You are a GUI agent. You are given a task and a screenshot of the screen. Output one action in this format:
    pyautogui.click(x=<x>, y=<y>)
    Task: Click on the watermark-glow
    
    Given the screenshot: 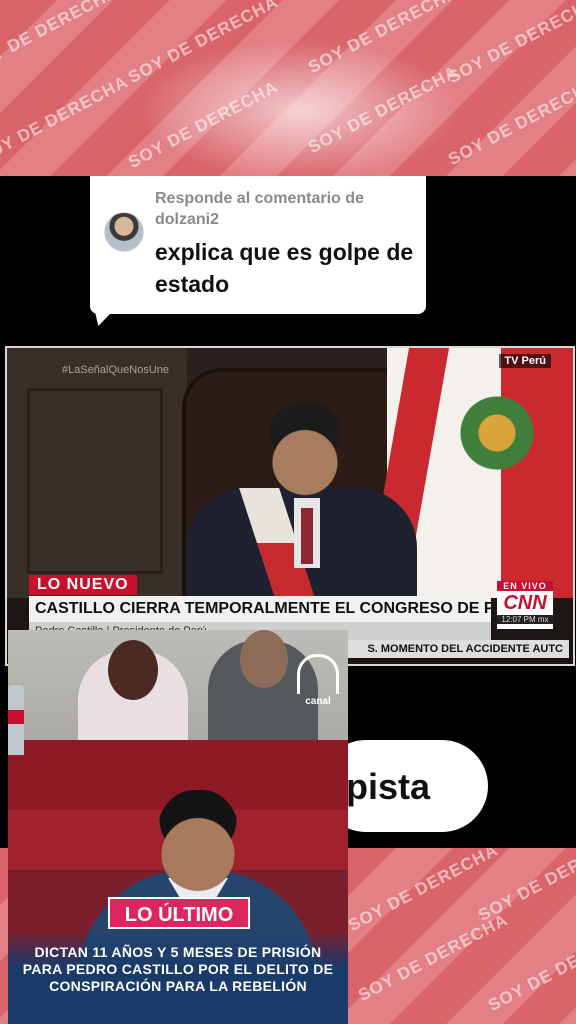 What is the action you would take?
    pyautogui.click(x=300, y=108)
    